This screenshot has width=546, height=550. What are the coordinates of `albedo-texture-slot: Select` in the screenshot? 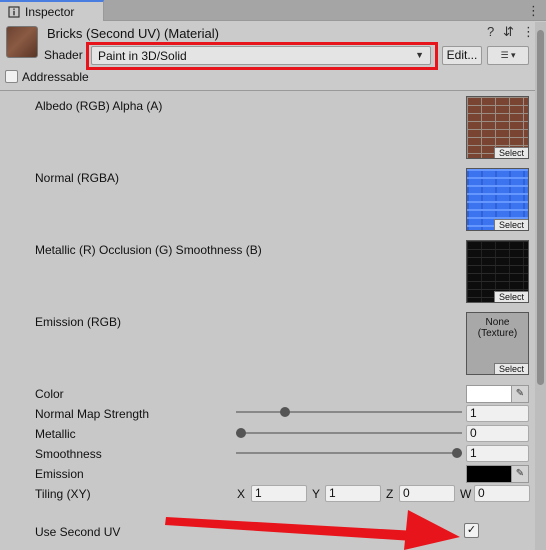 It's located at (497, 127).